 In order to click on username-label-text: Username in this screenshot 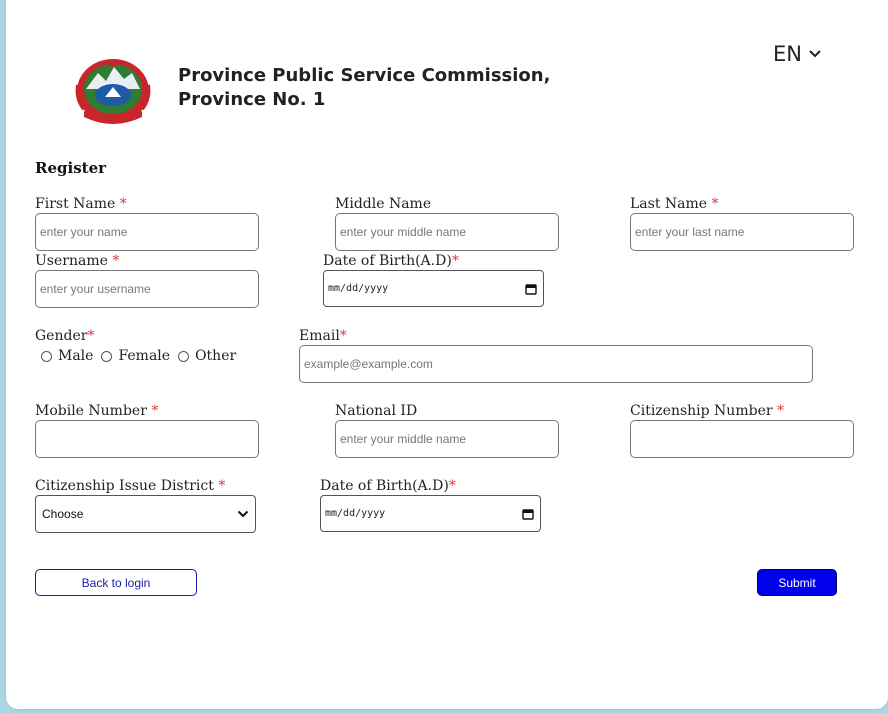, I will do `click(71, 261)`.